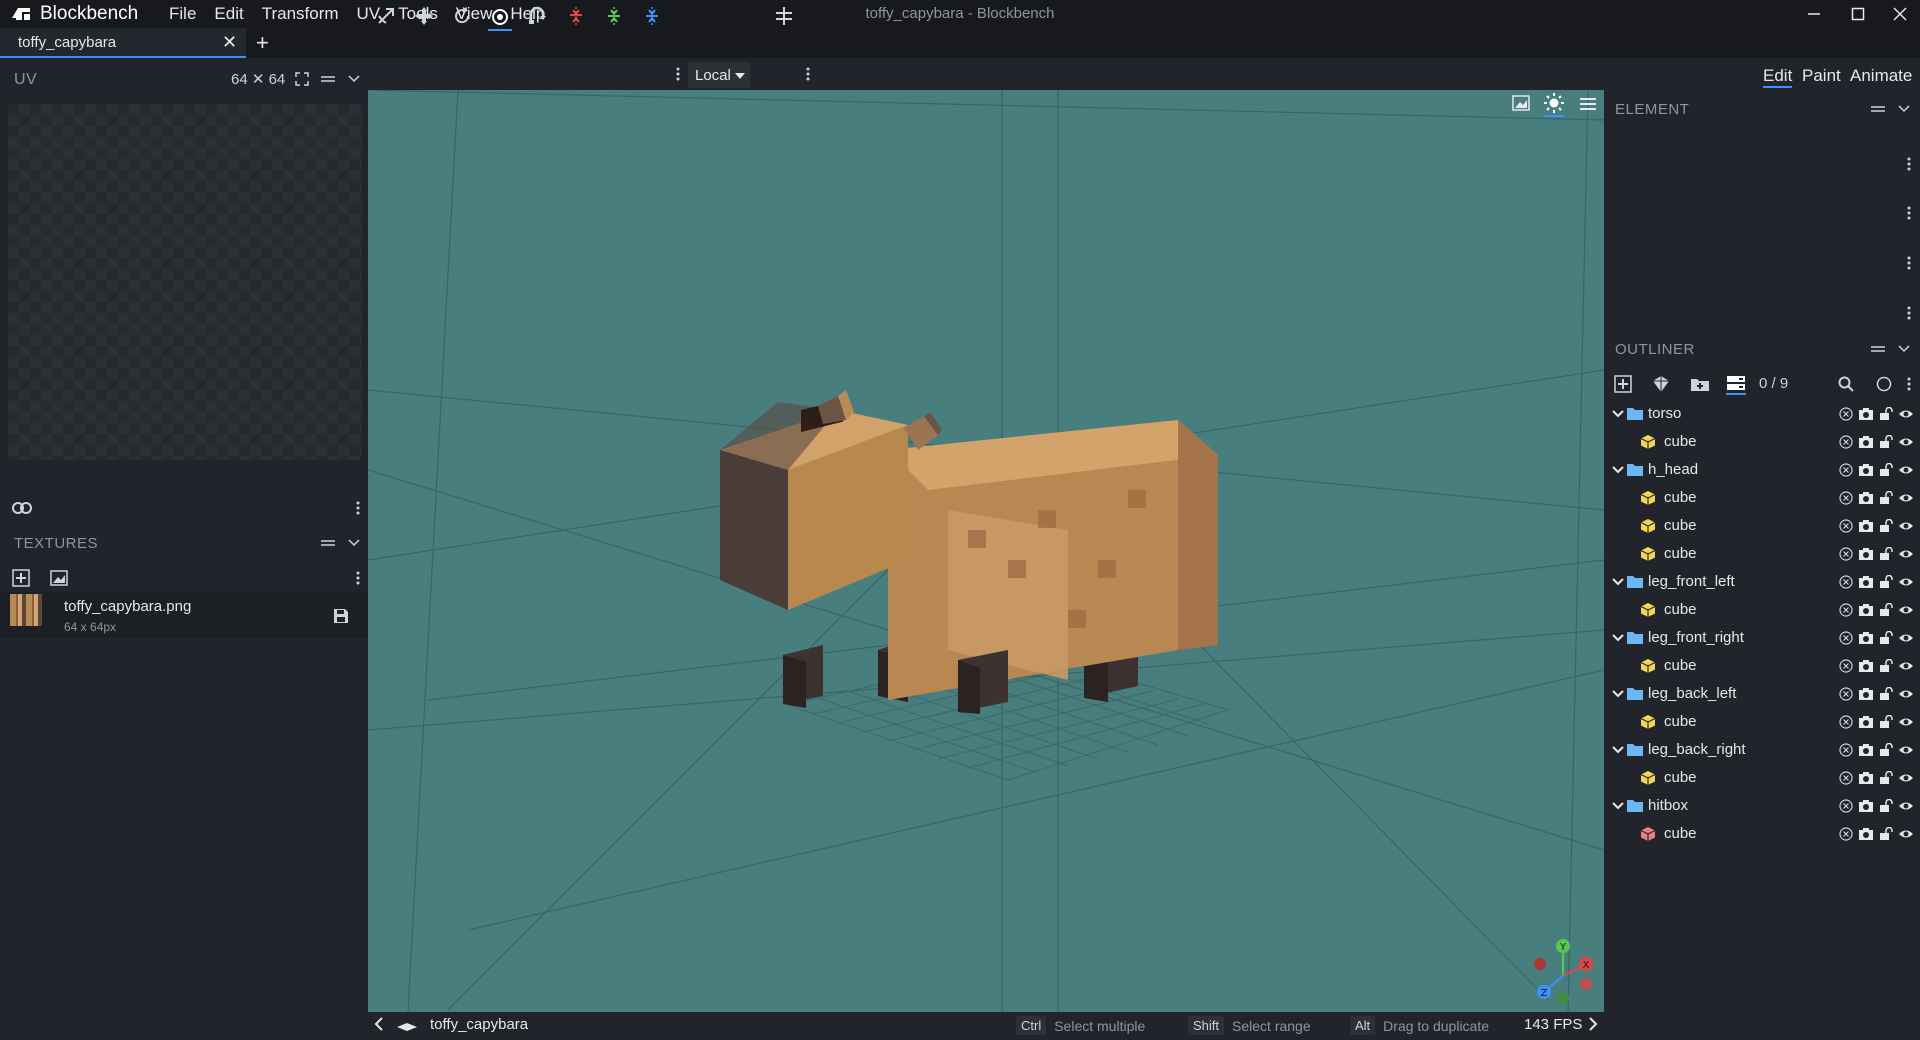 The height and width of the screenshot is (1040, 1920). I want to click on mirror-z-icon, so click(652, 16).